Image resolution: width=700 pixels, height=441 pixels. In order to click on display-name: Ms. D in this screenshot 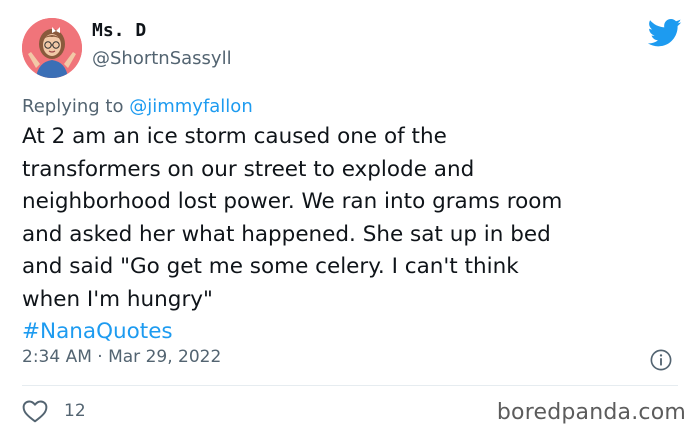, I will do `click(162, 31)`.